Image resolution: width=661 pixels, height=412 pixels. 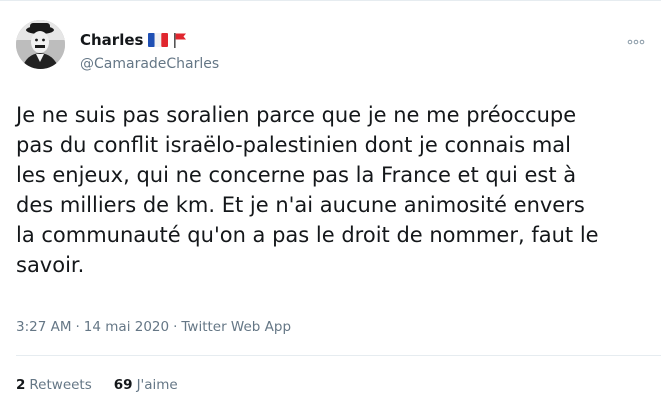 I want to click on user-name-row: Charles, so click(x=133, y=40).